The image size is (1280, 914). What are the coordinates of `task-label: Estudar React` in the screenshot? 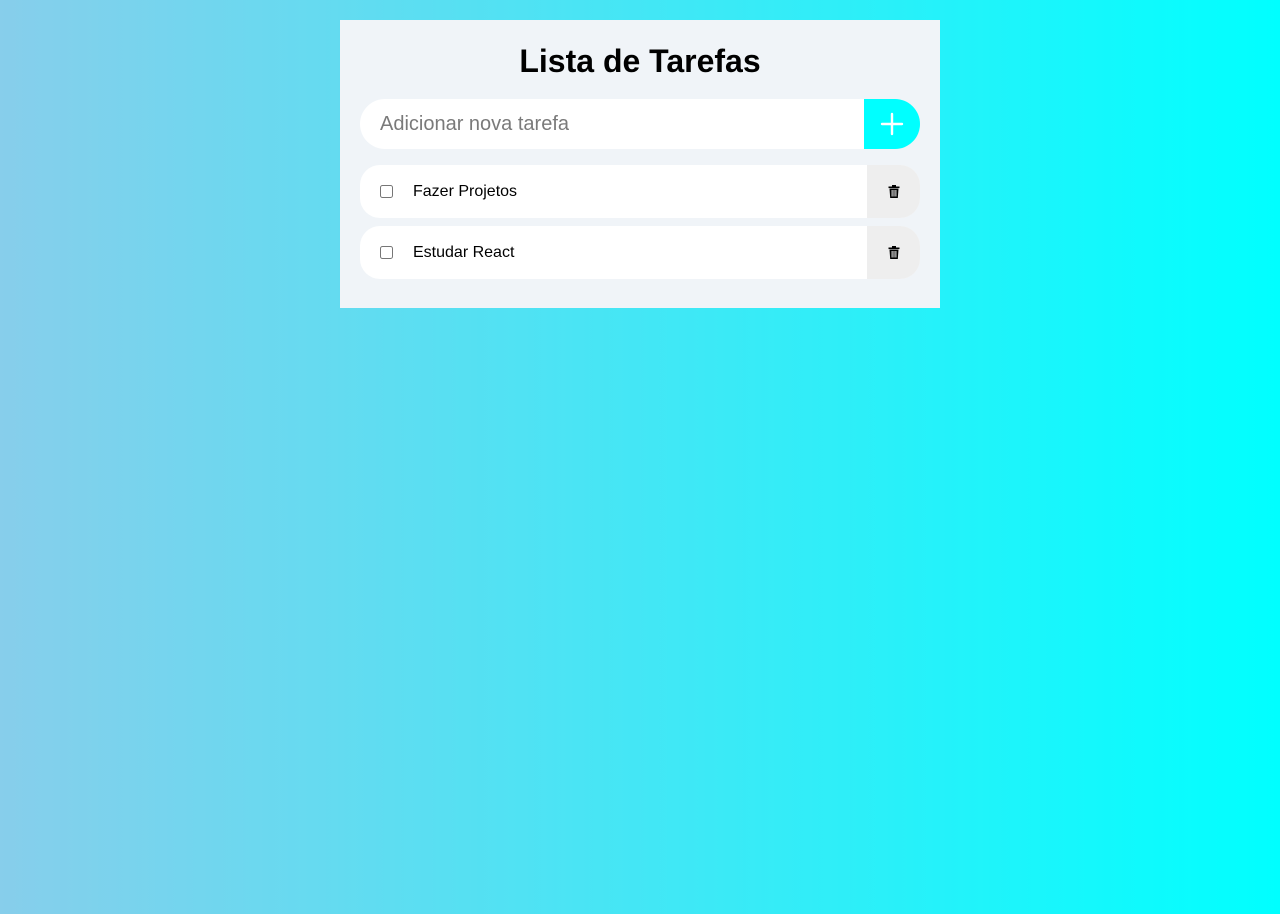 It's located at (464, 252).